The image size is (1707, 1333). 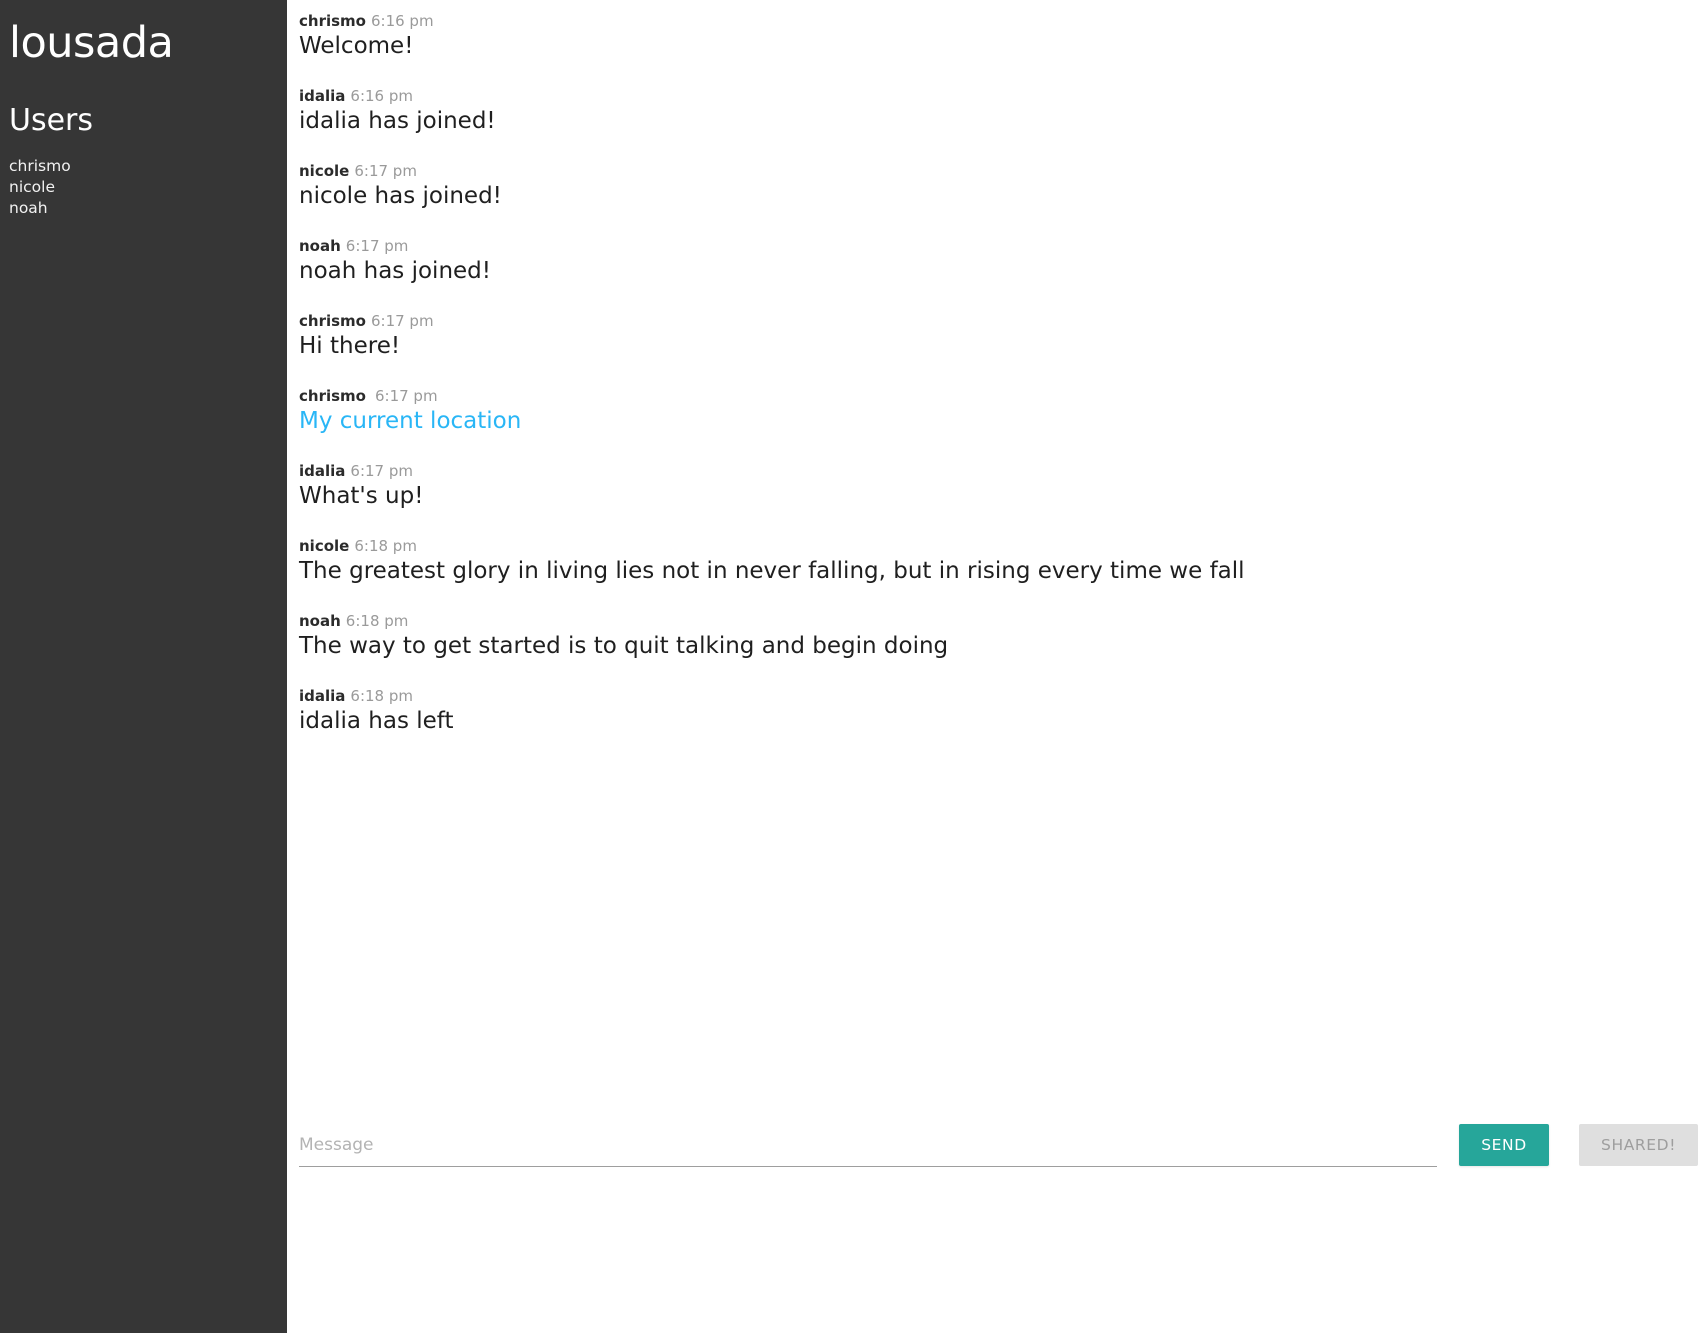 What do you see at coordinates (395, 271) in the screenshot?
I see `message-body: noah has joined!` at bounding box center [395, 271].